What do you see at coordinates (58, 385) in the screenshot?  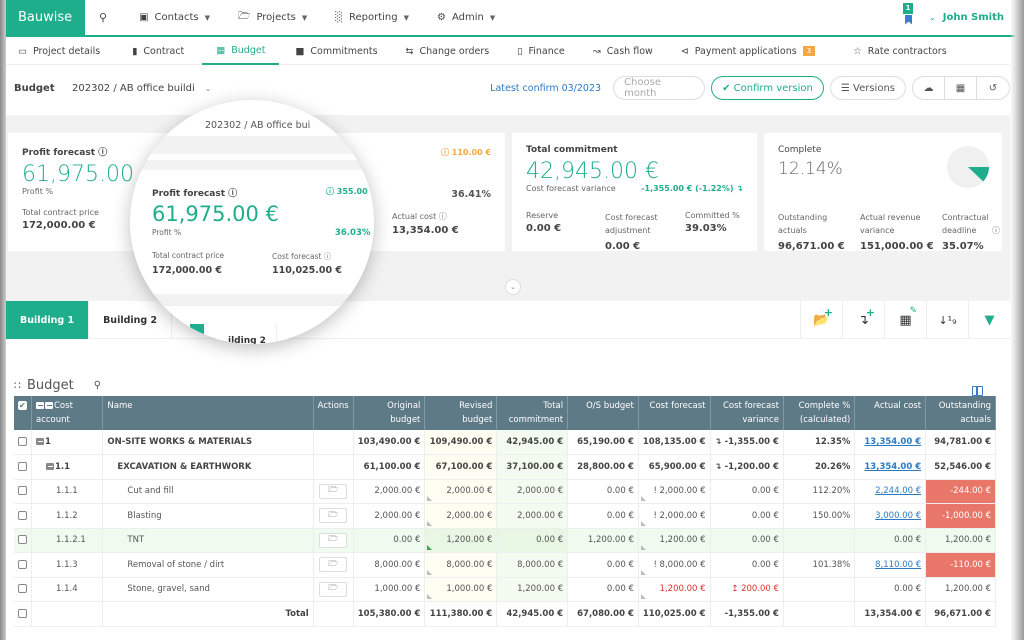 I see `budget-table-title: ∷ Budget ⚲` at bounding box center [58, 385].